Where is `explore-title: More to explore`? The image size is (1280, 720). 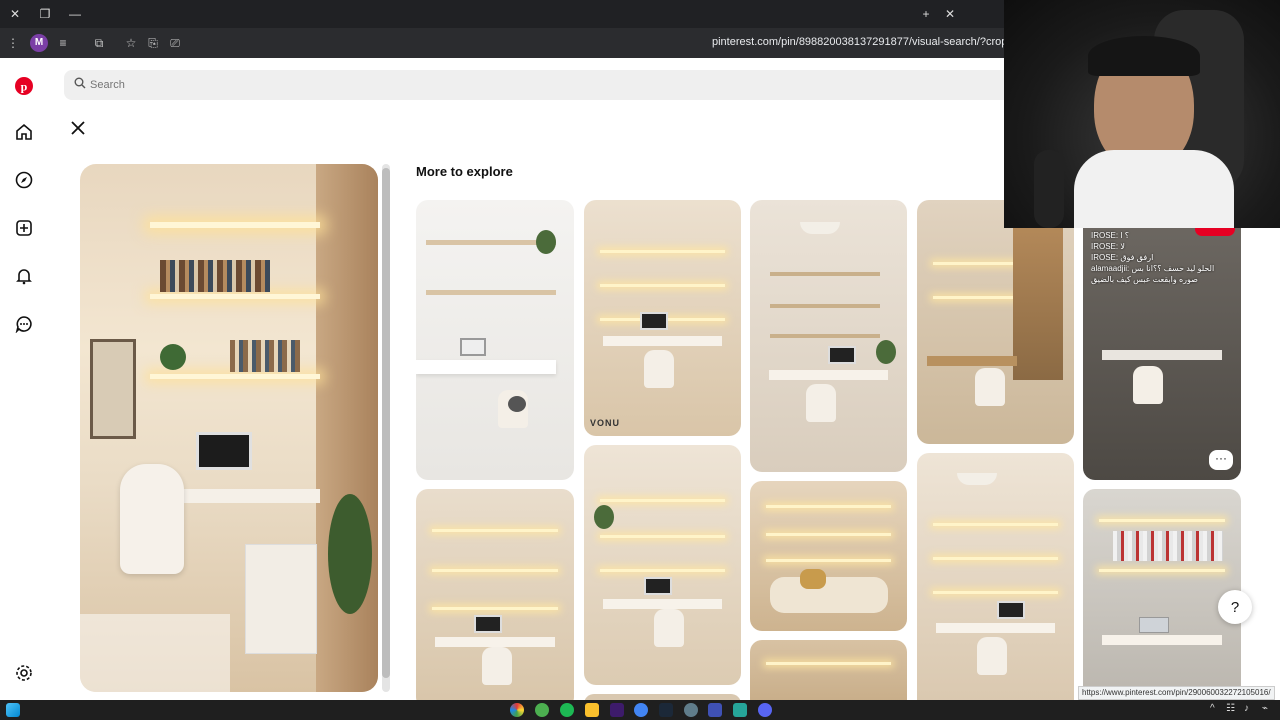 explore-title: More to explore is located at coordinates (464, 171).